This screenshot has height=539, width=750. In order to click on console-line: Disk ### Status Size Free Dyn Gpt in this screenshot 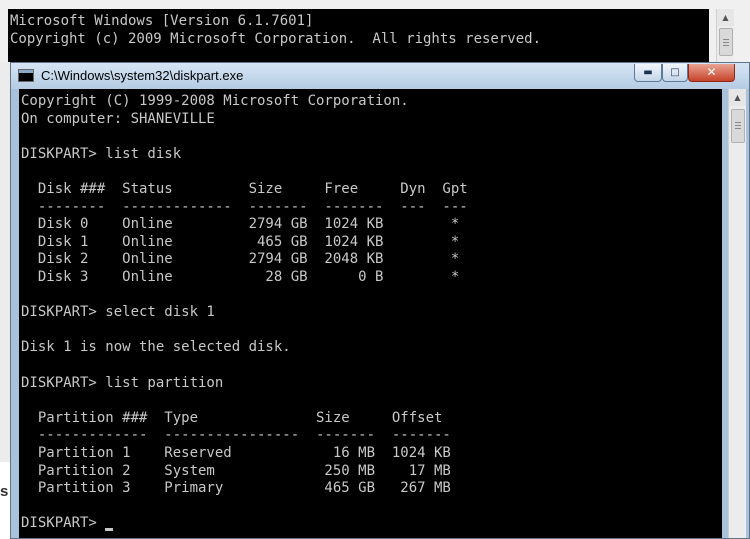, I will do `click(244, 189)`.